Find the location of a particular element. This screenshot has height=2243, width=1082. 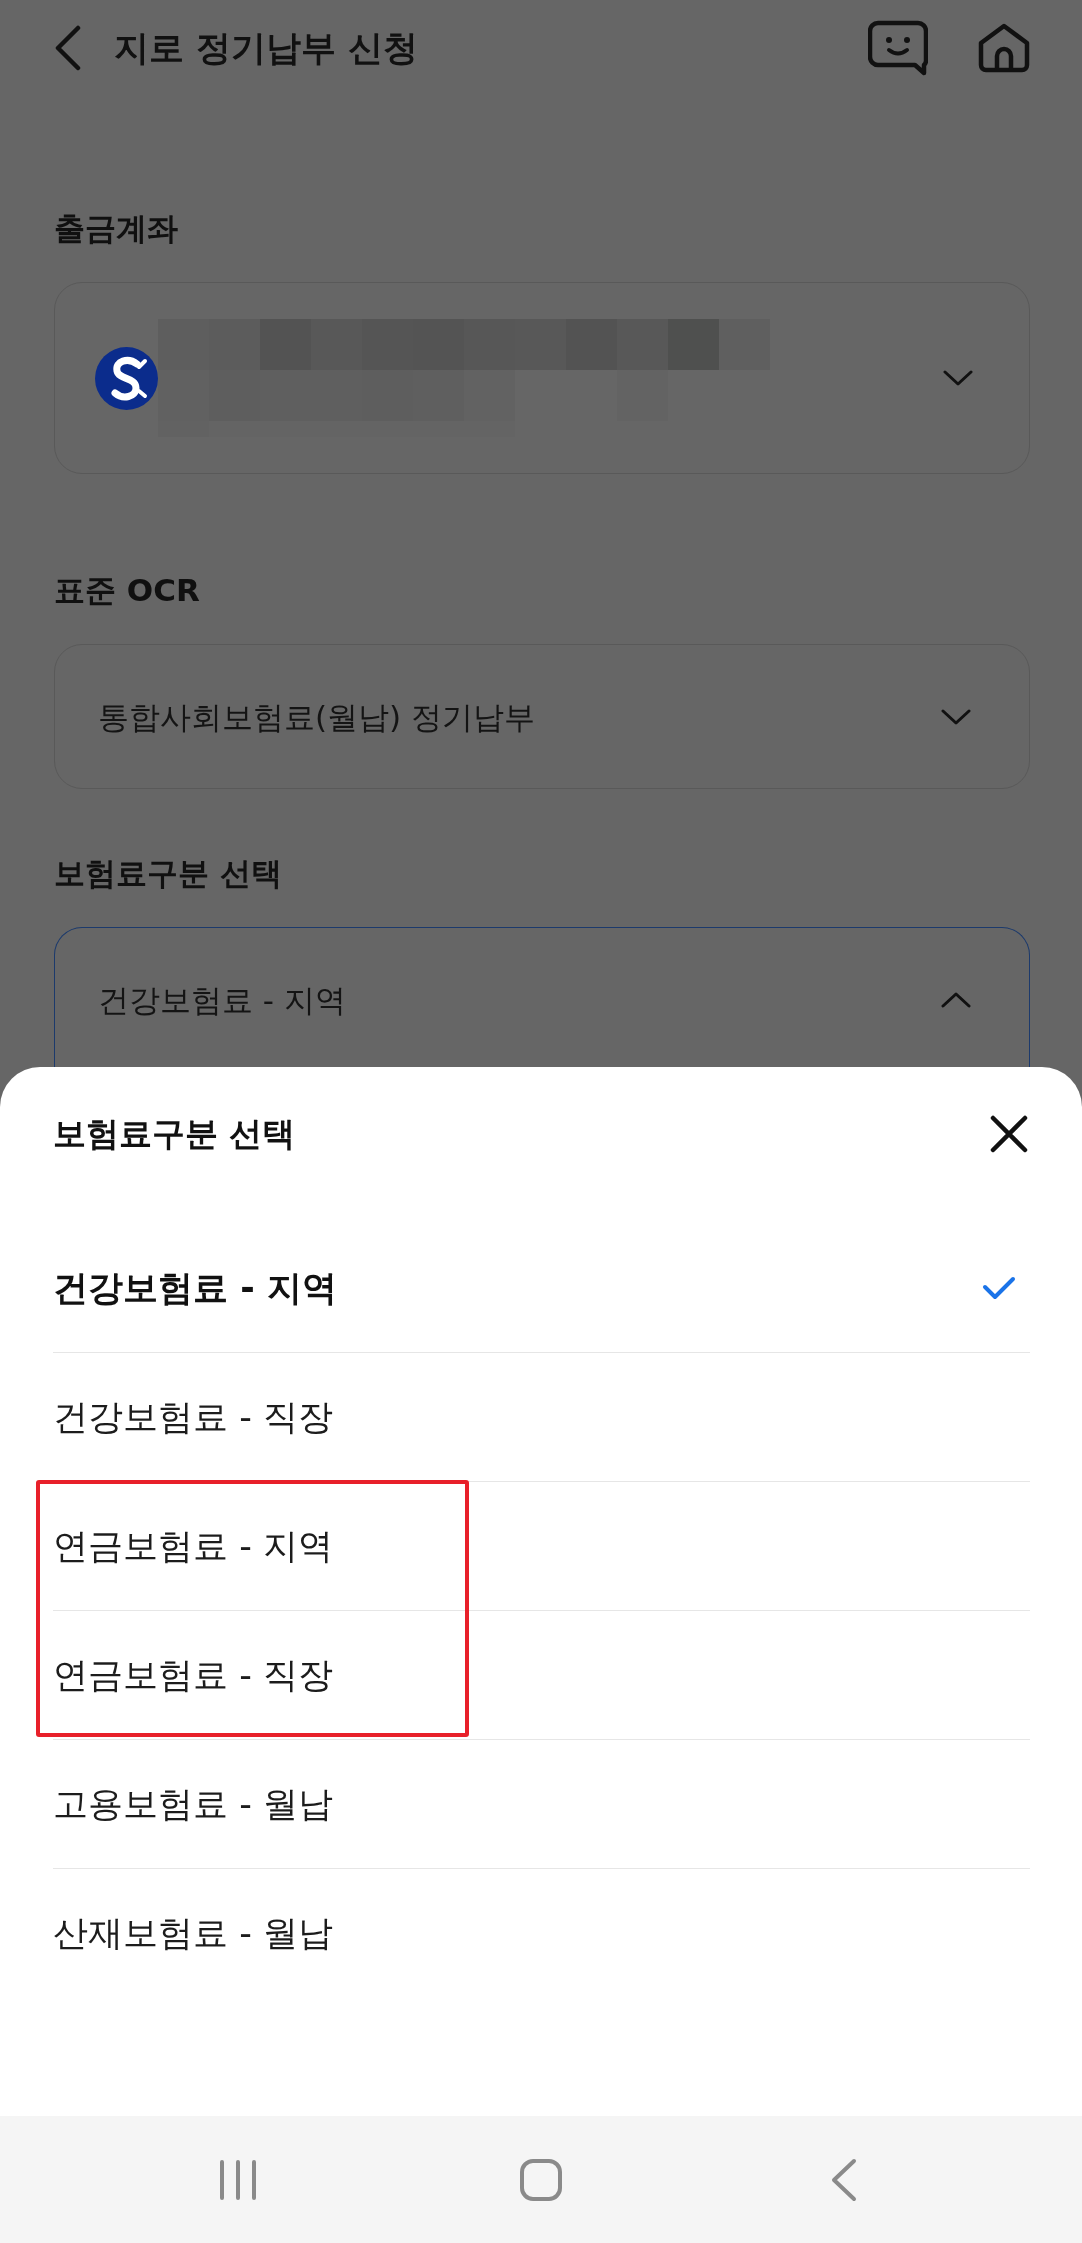

home-icon is located at coordinates (1004, 48).